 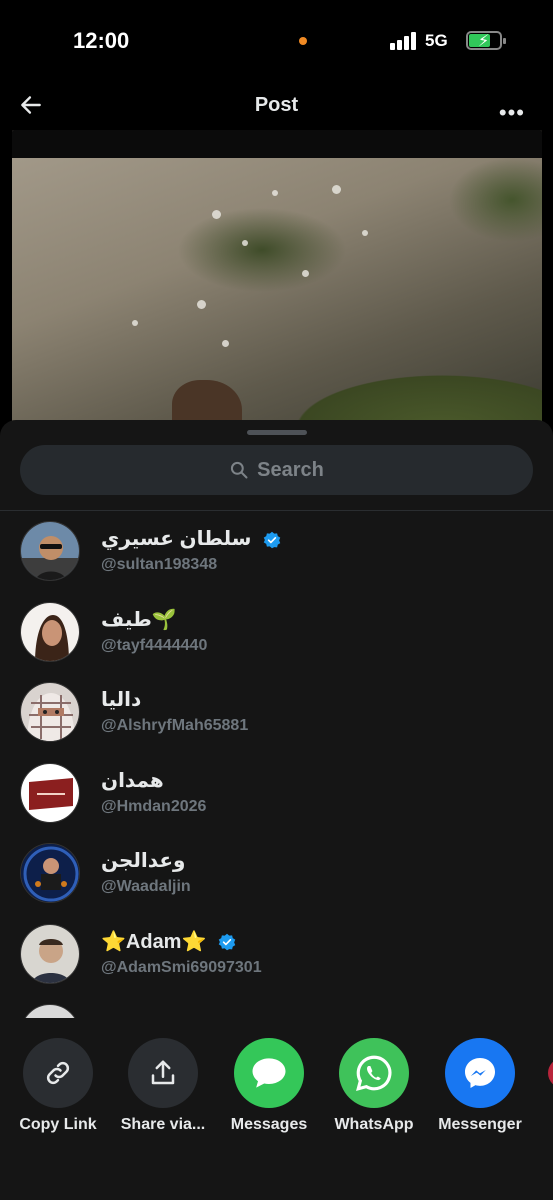 What do you see at coordinates (486, 40) in the screenshot?
I see `battery-charging-icon: ⚡` at bounding box center [486, 40].